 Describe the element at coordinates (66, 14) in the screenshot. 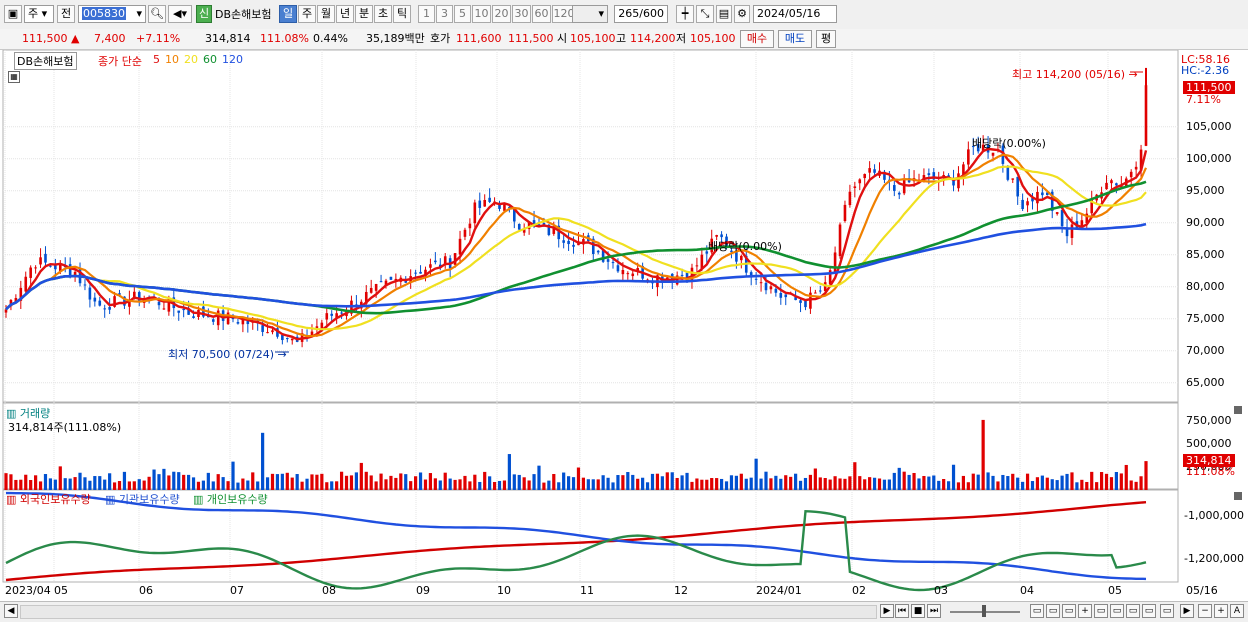

I see `prev-button: 전` at that location.